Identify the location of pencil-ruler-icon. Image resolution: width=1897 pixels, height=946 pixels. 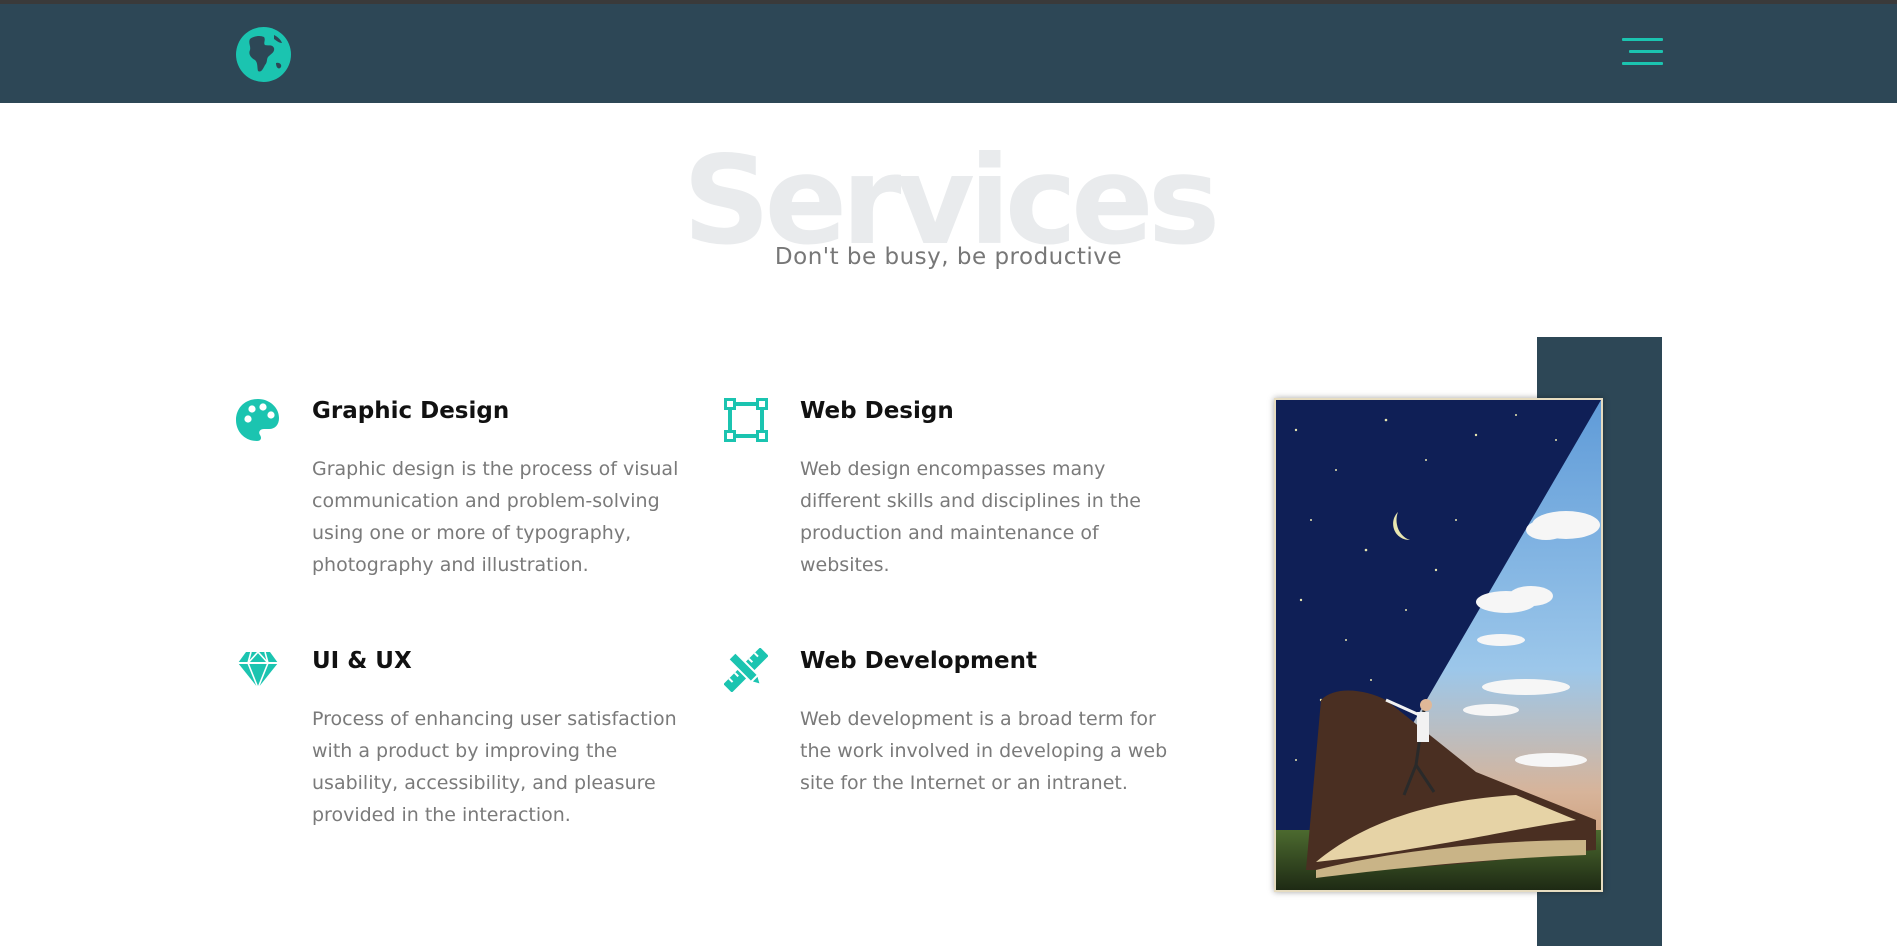
(746, 670).